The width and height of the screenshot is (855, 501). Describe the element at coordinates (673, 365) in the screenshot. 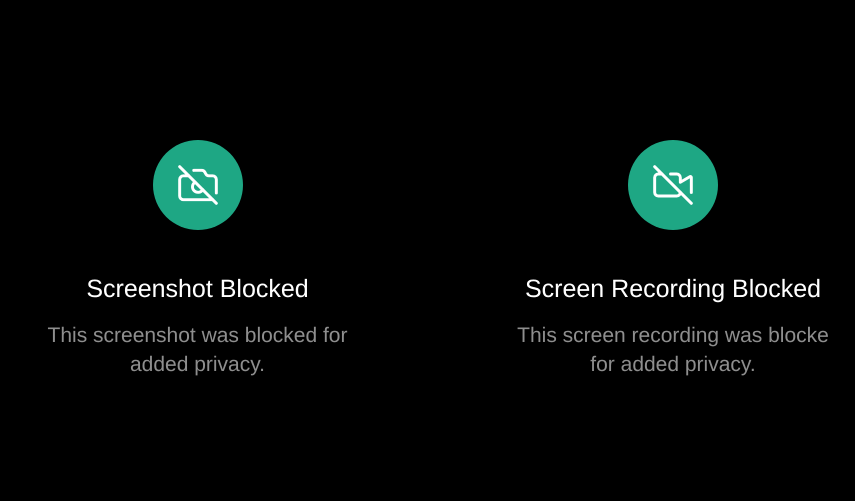

I see `description-line: for added privacy.` at that location.